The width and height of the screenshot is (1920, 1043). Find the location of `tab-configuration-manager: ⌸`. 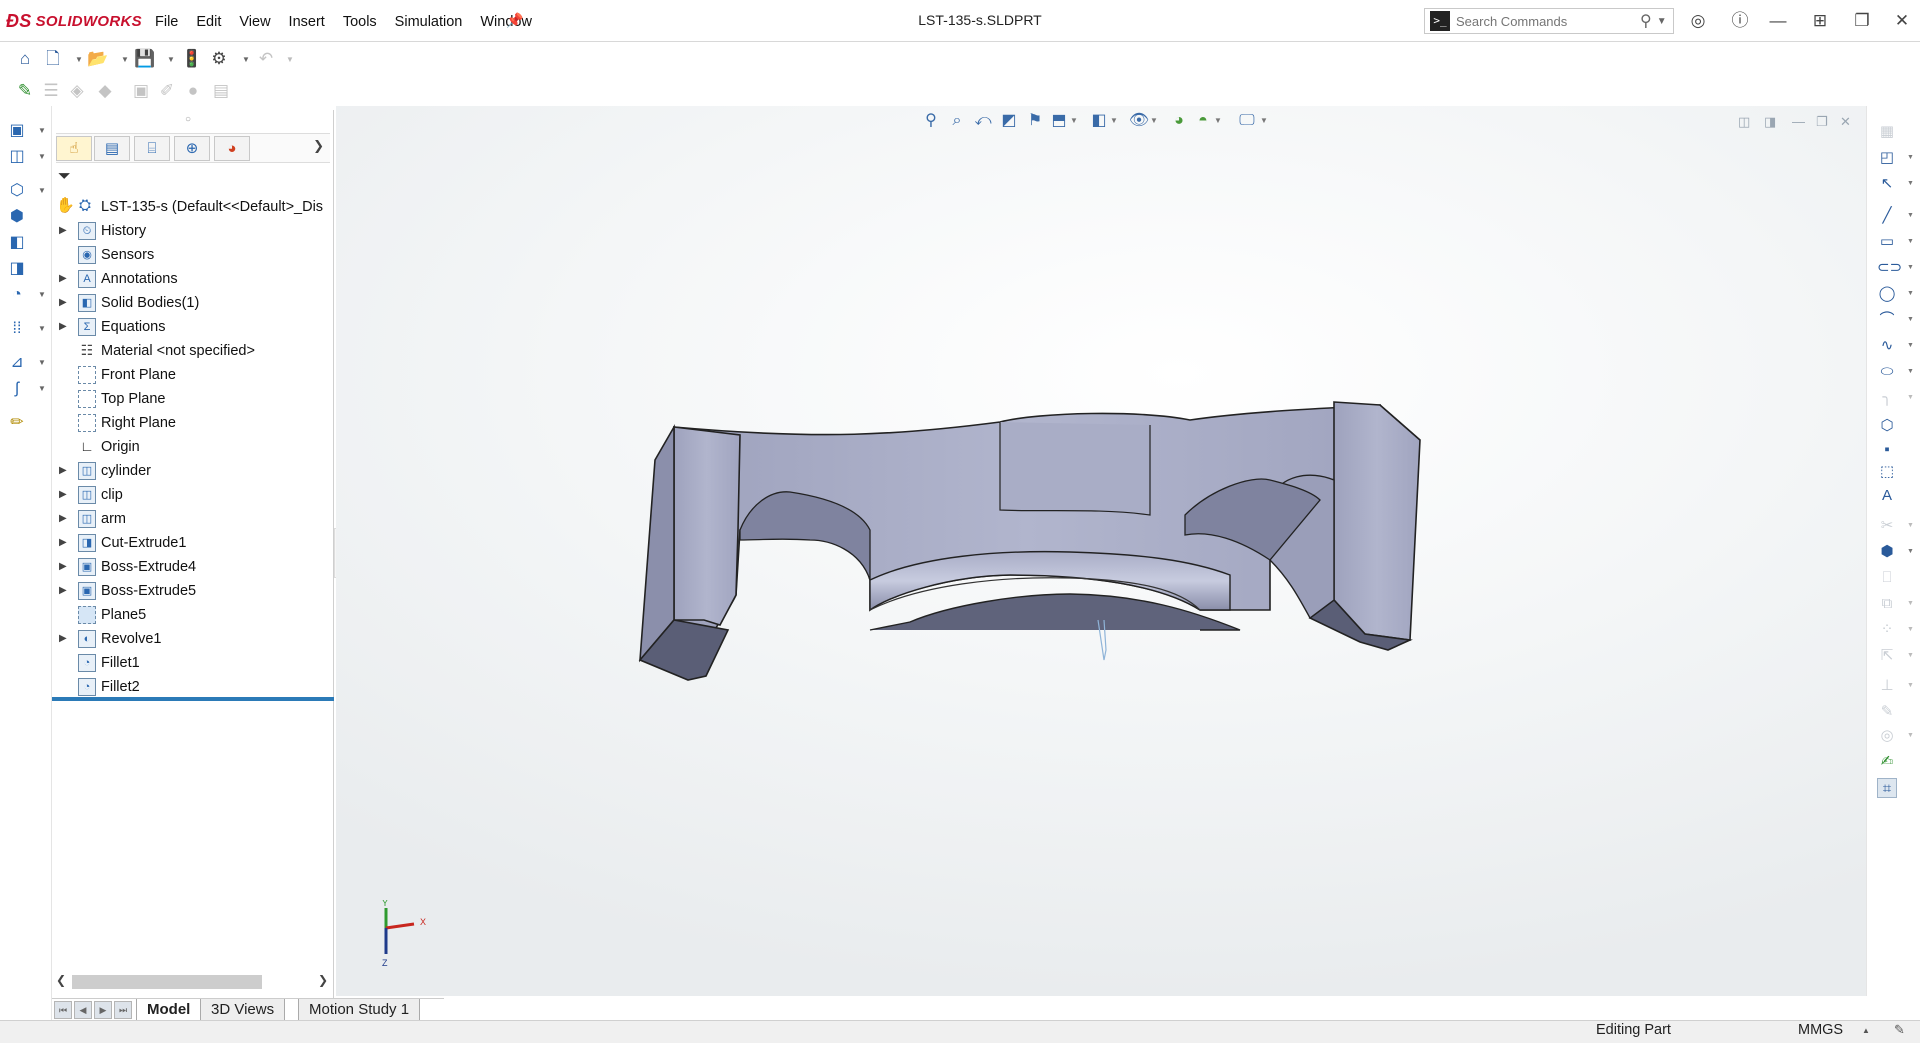

tab-configuration-manager: ⌸ is located at coordinates (152, 148).